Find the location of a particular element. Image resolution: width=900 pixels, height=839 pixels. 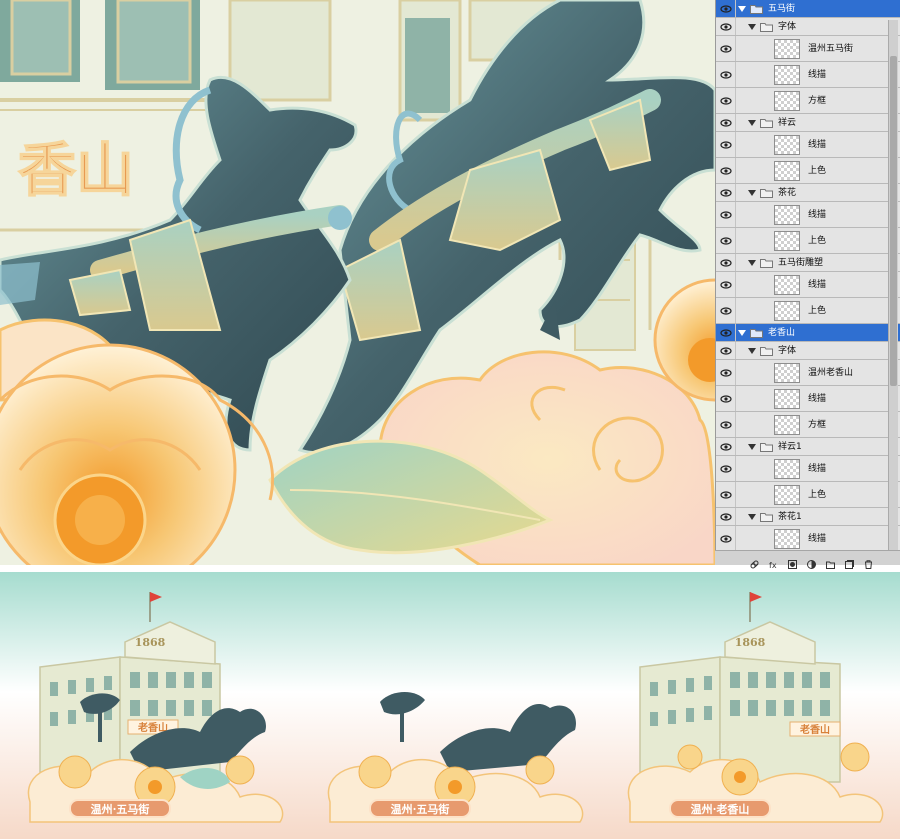

preview-card-2: 温州·五马街 is located at coordinates (450, 705).